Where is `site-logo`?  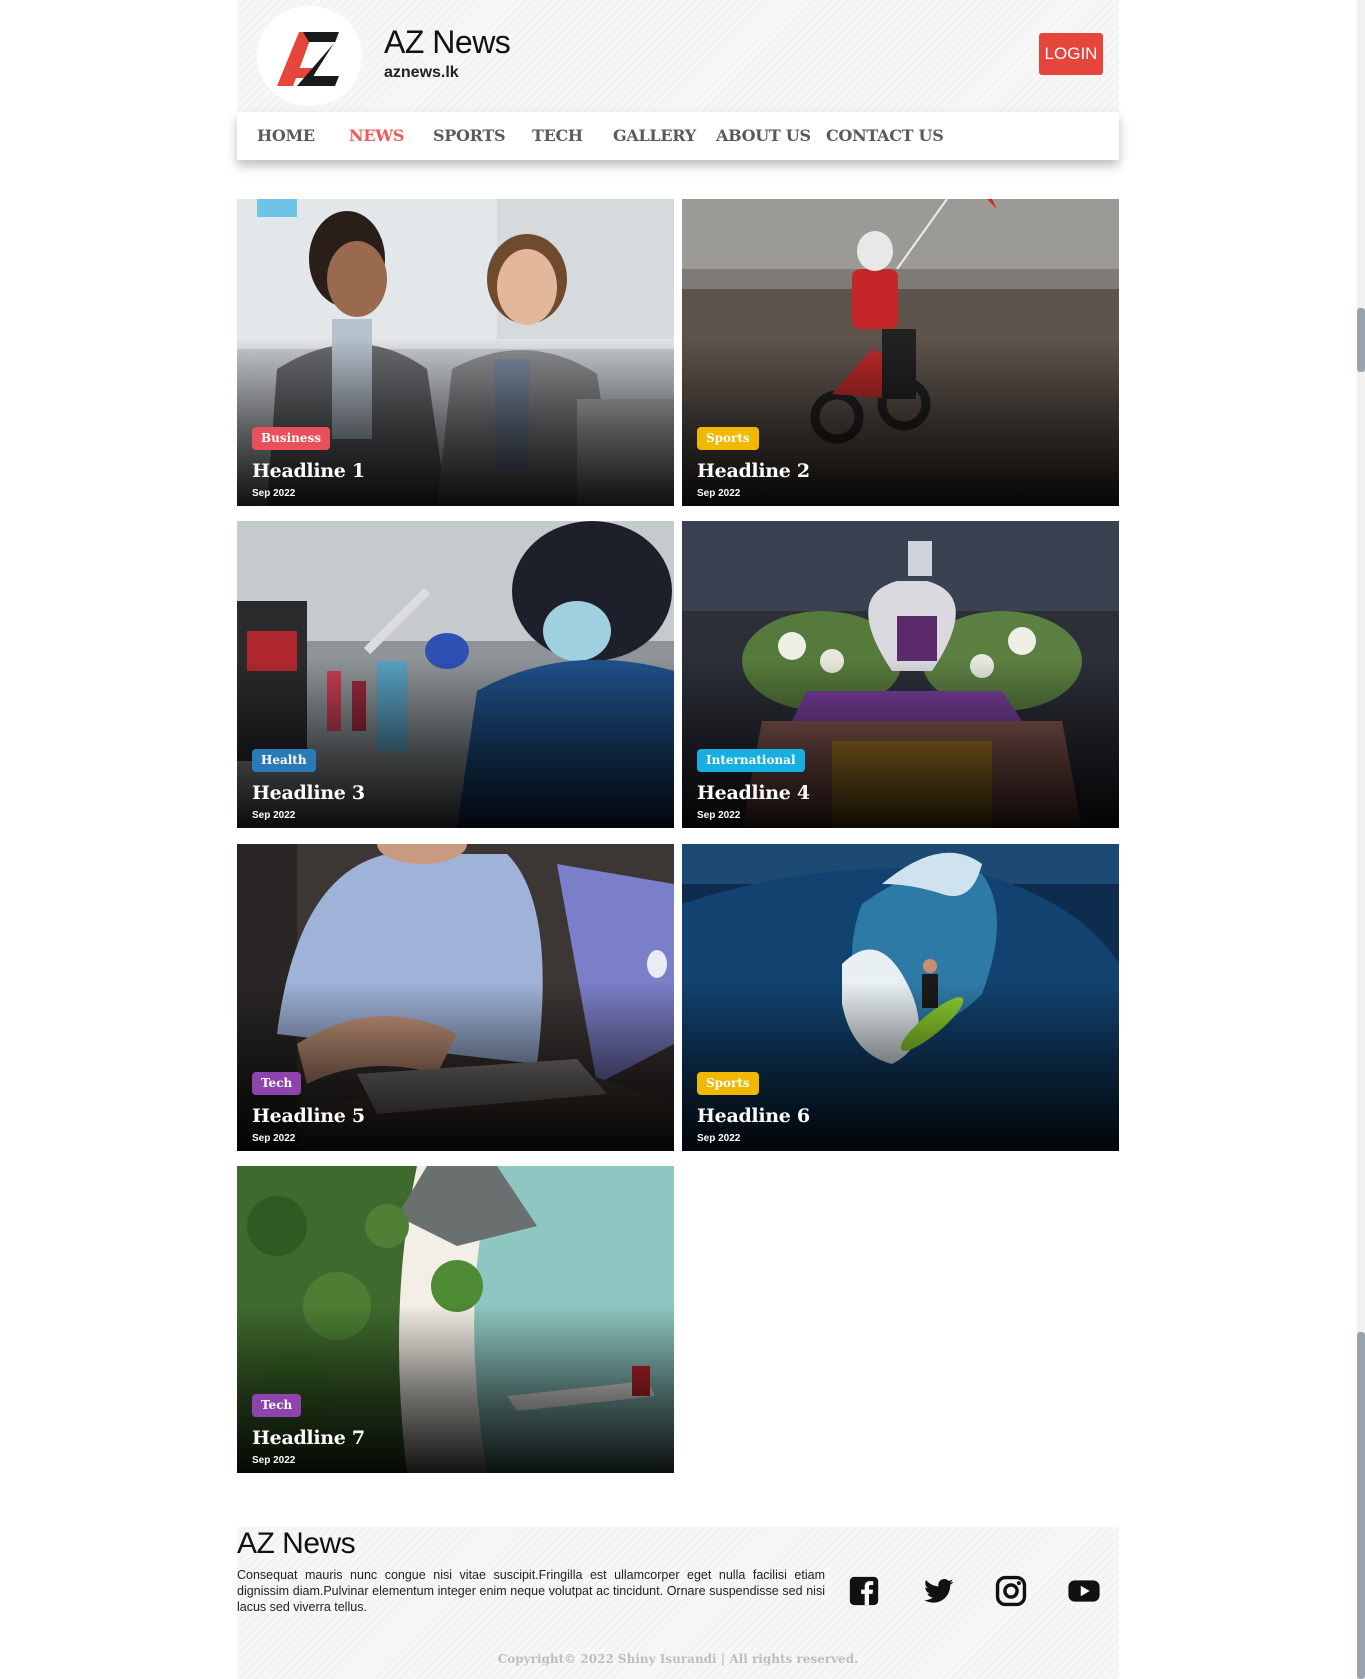 site-logo is located at coordinates (309, 56).